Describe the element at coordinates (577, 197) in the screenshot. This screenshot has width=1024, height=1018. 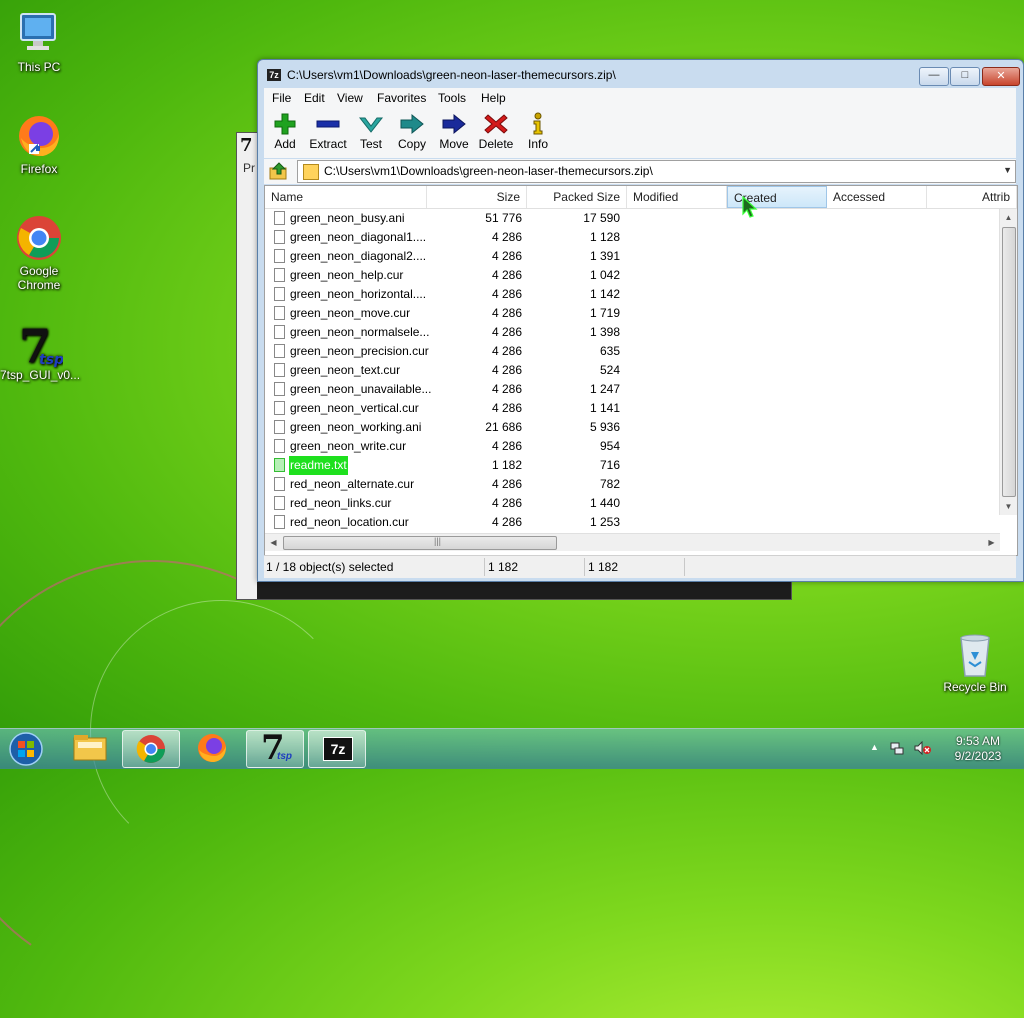
I see `column-header-packed-size: Packed Size` at that location.